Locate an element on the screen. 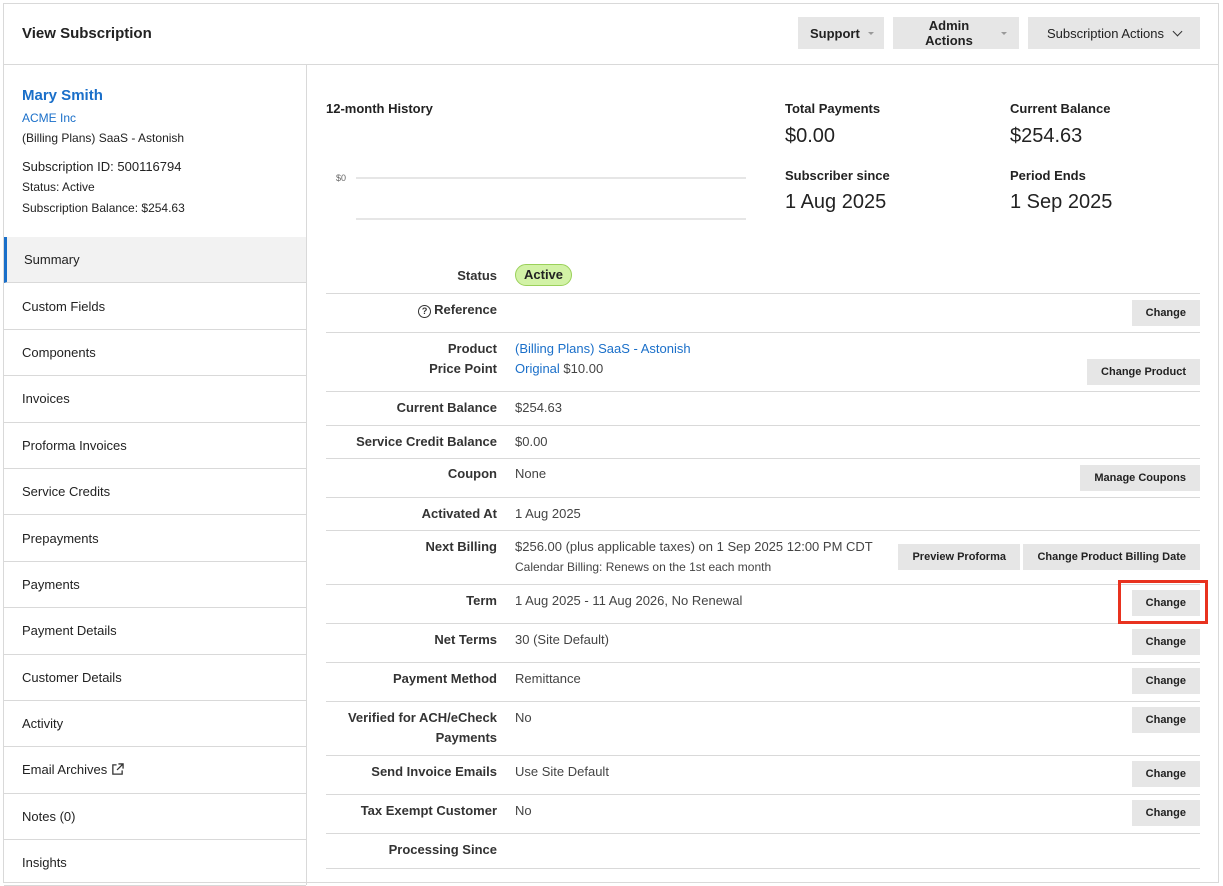 The width and height of the screenshot is (1223, 886). service-credit-row: Service Credit Balance $0.00 is located at coordinates (763, 442).